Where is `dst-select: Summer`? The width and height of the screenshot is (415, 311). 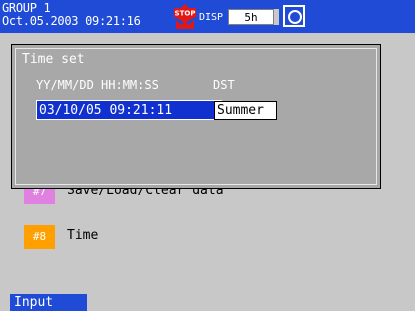 dst-select: Summer is located at coordinates (245, 110).